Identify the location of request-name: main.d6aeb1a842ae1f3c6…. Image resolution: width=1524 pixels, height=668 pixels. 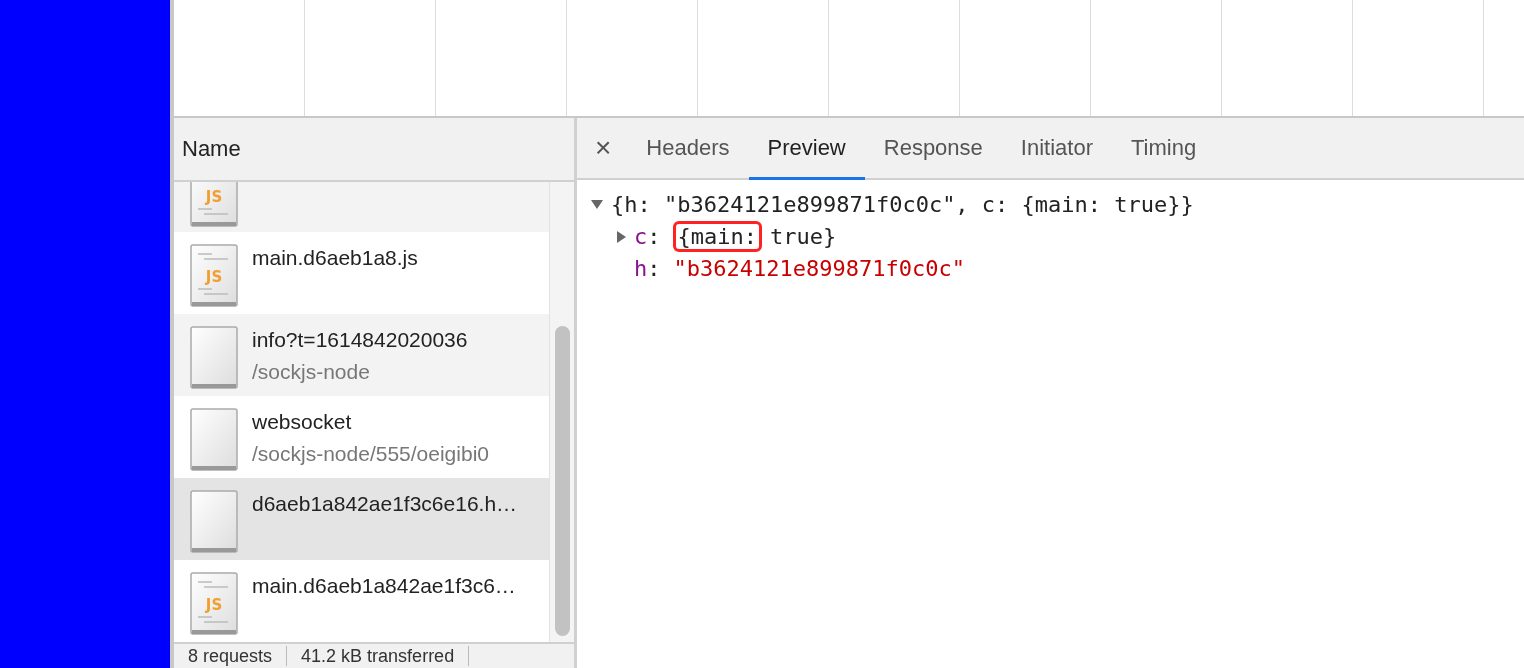
(384, 586).